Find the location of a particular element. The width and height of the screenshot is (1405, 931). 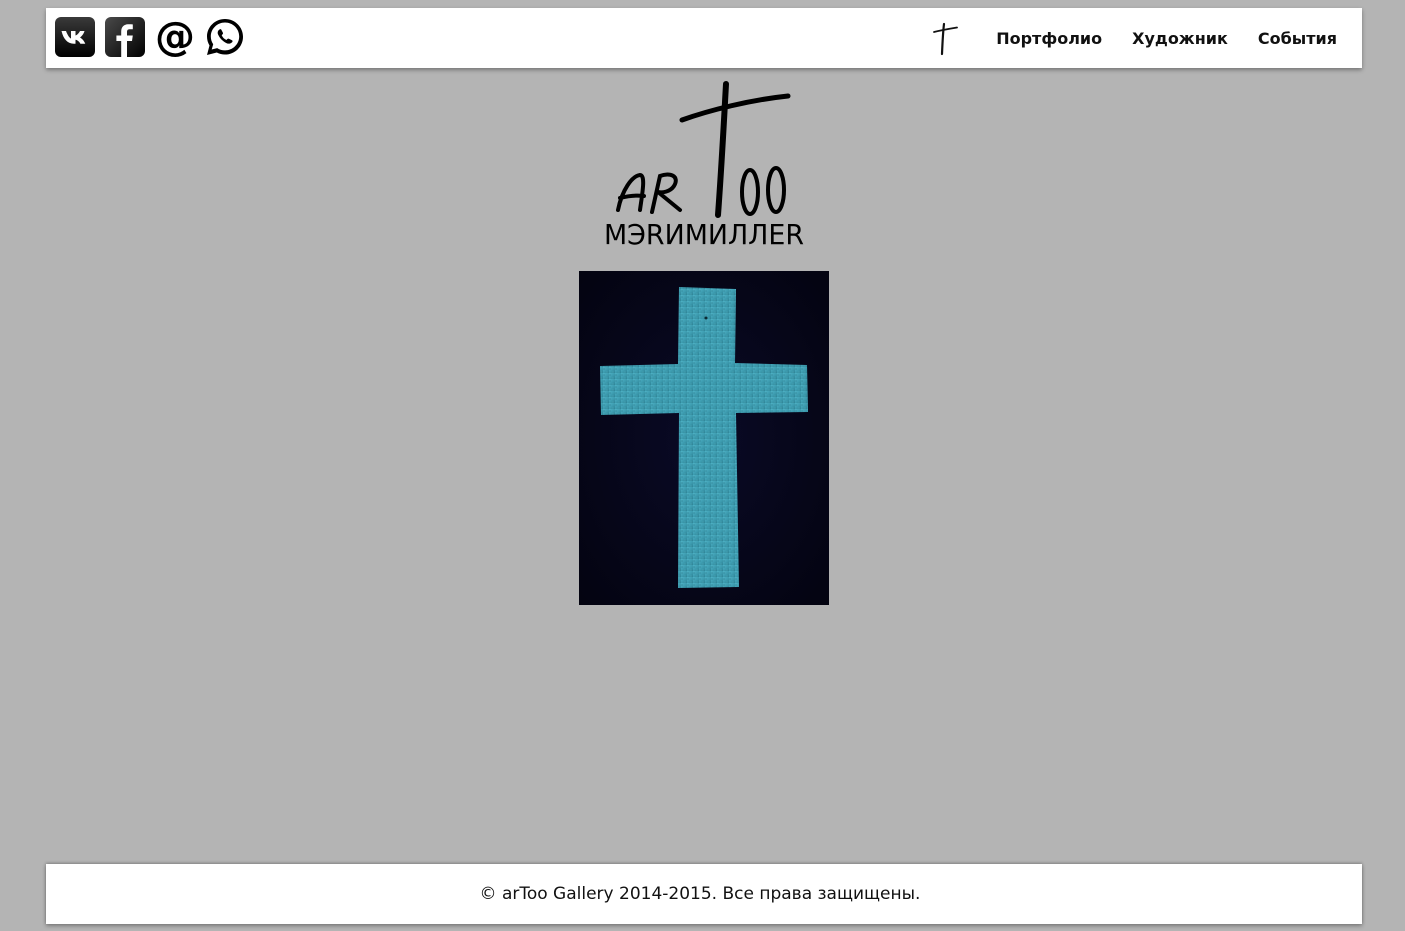

logo-artist-name: МЭRИМИЛЛЕR is located at coordinates (704, 234).